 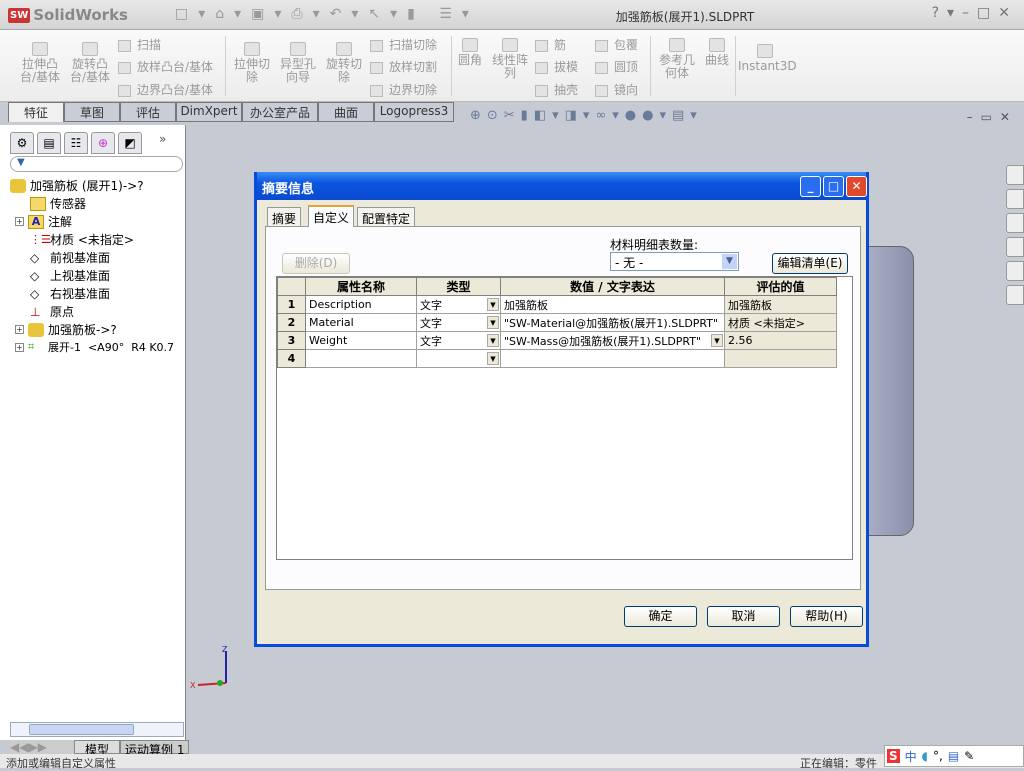 What do you see at coordinates (562, 186) in the screenshot?
I see `dialog-title-bar: 摘要信息 _ □ ✕` at bounding box center [562, 186].